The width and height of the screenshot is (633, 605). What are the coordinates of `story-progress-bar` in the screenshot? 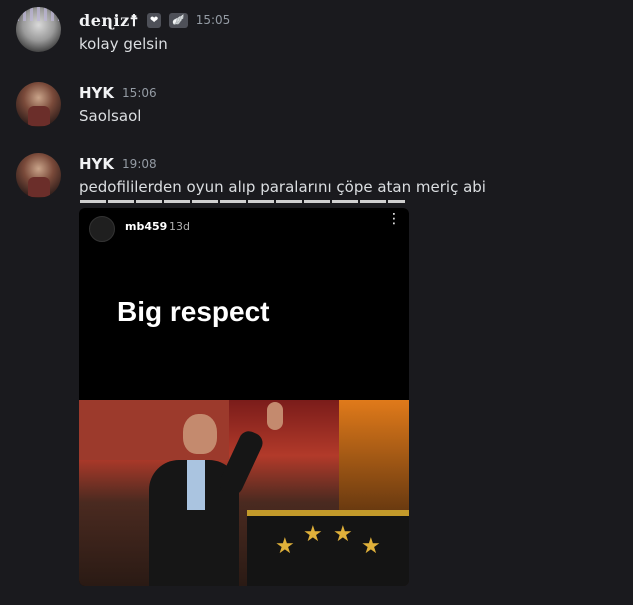 It's located at (242, 201).